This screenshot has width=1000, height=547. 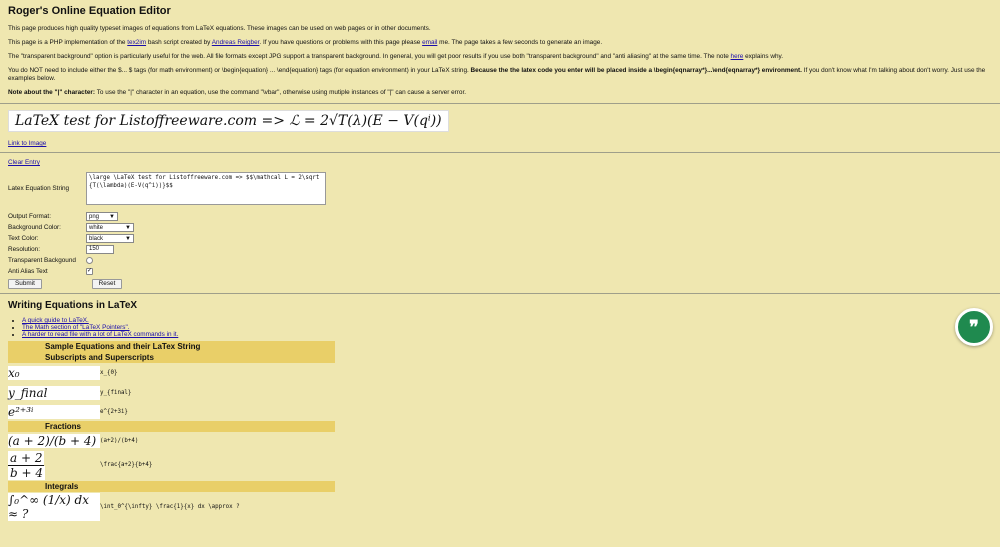 What do you see at coordinates (974, 327) in the screenshot?
I see `quote-icon: ❞` at bounding box center [974, 327].